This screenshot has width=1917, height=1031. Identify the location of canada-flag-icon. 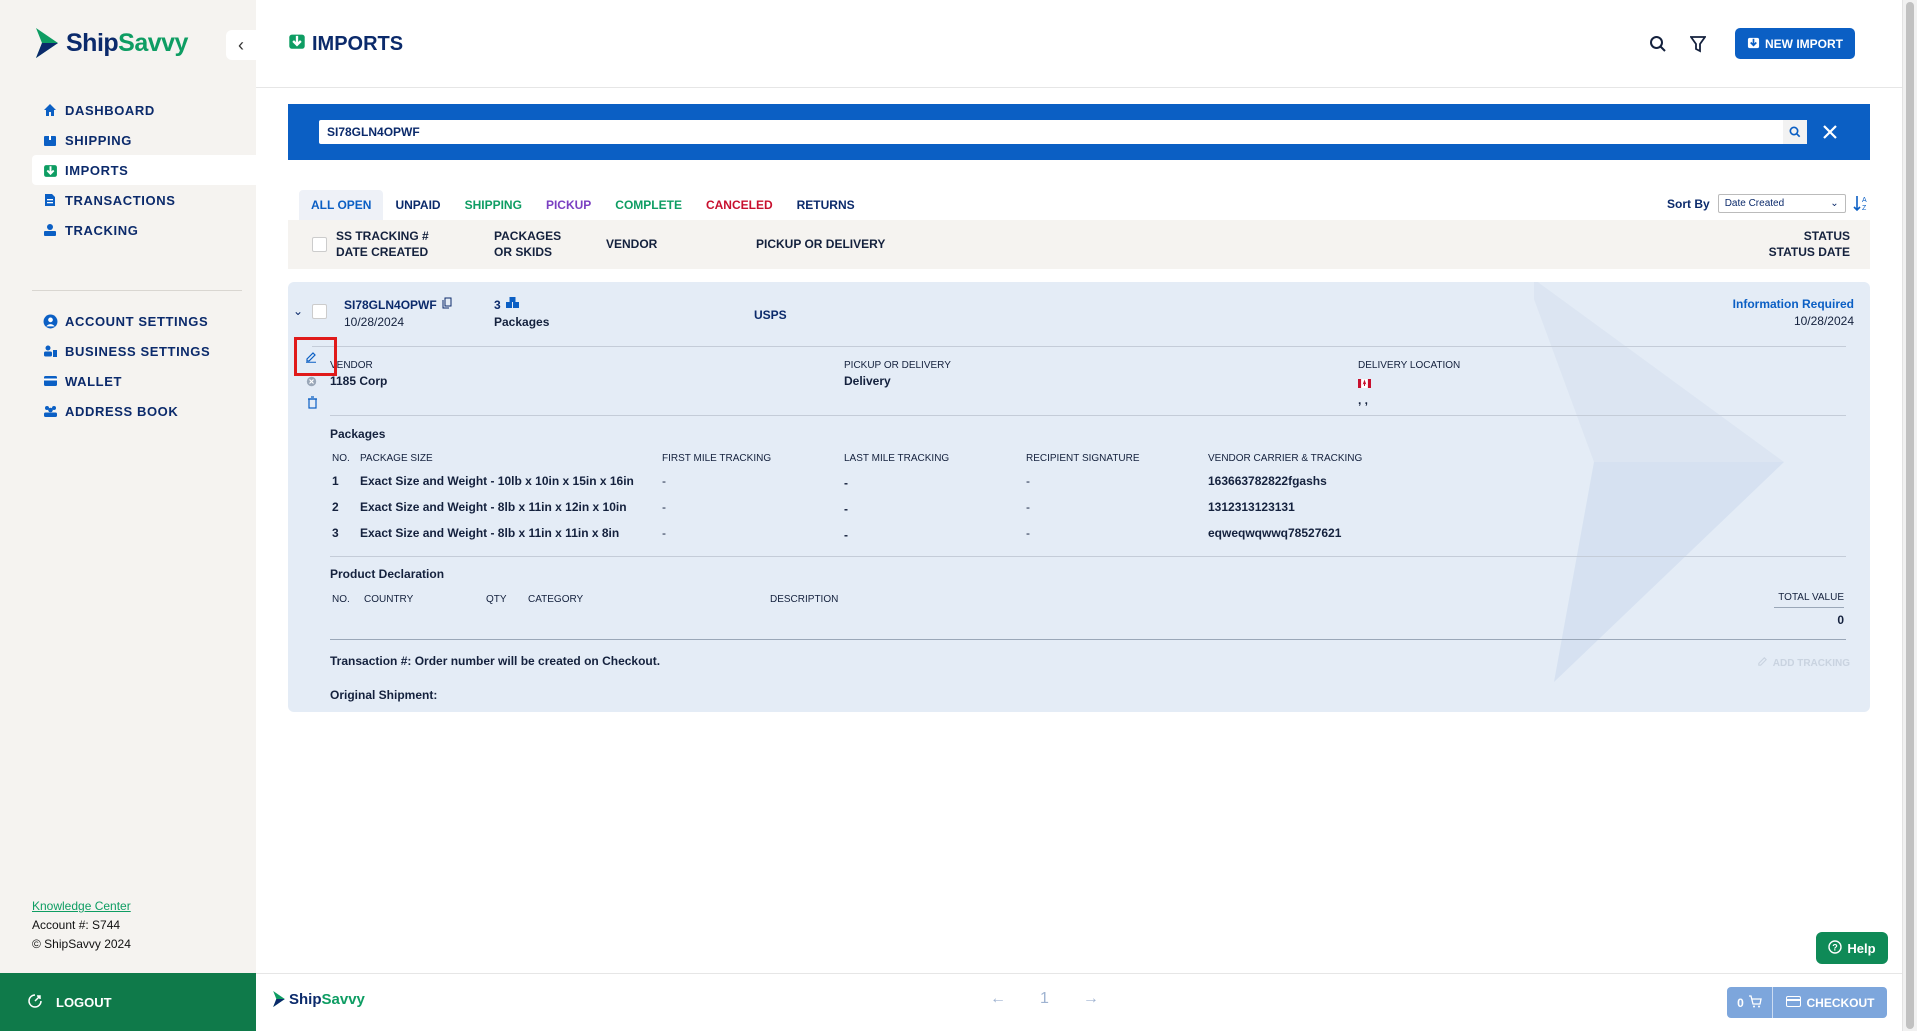
(1409, 384).